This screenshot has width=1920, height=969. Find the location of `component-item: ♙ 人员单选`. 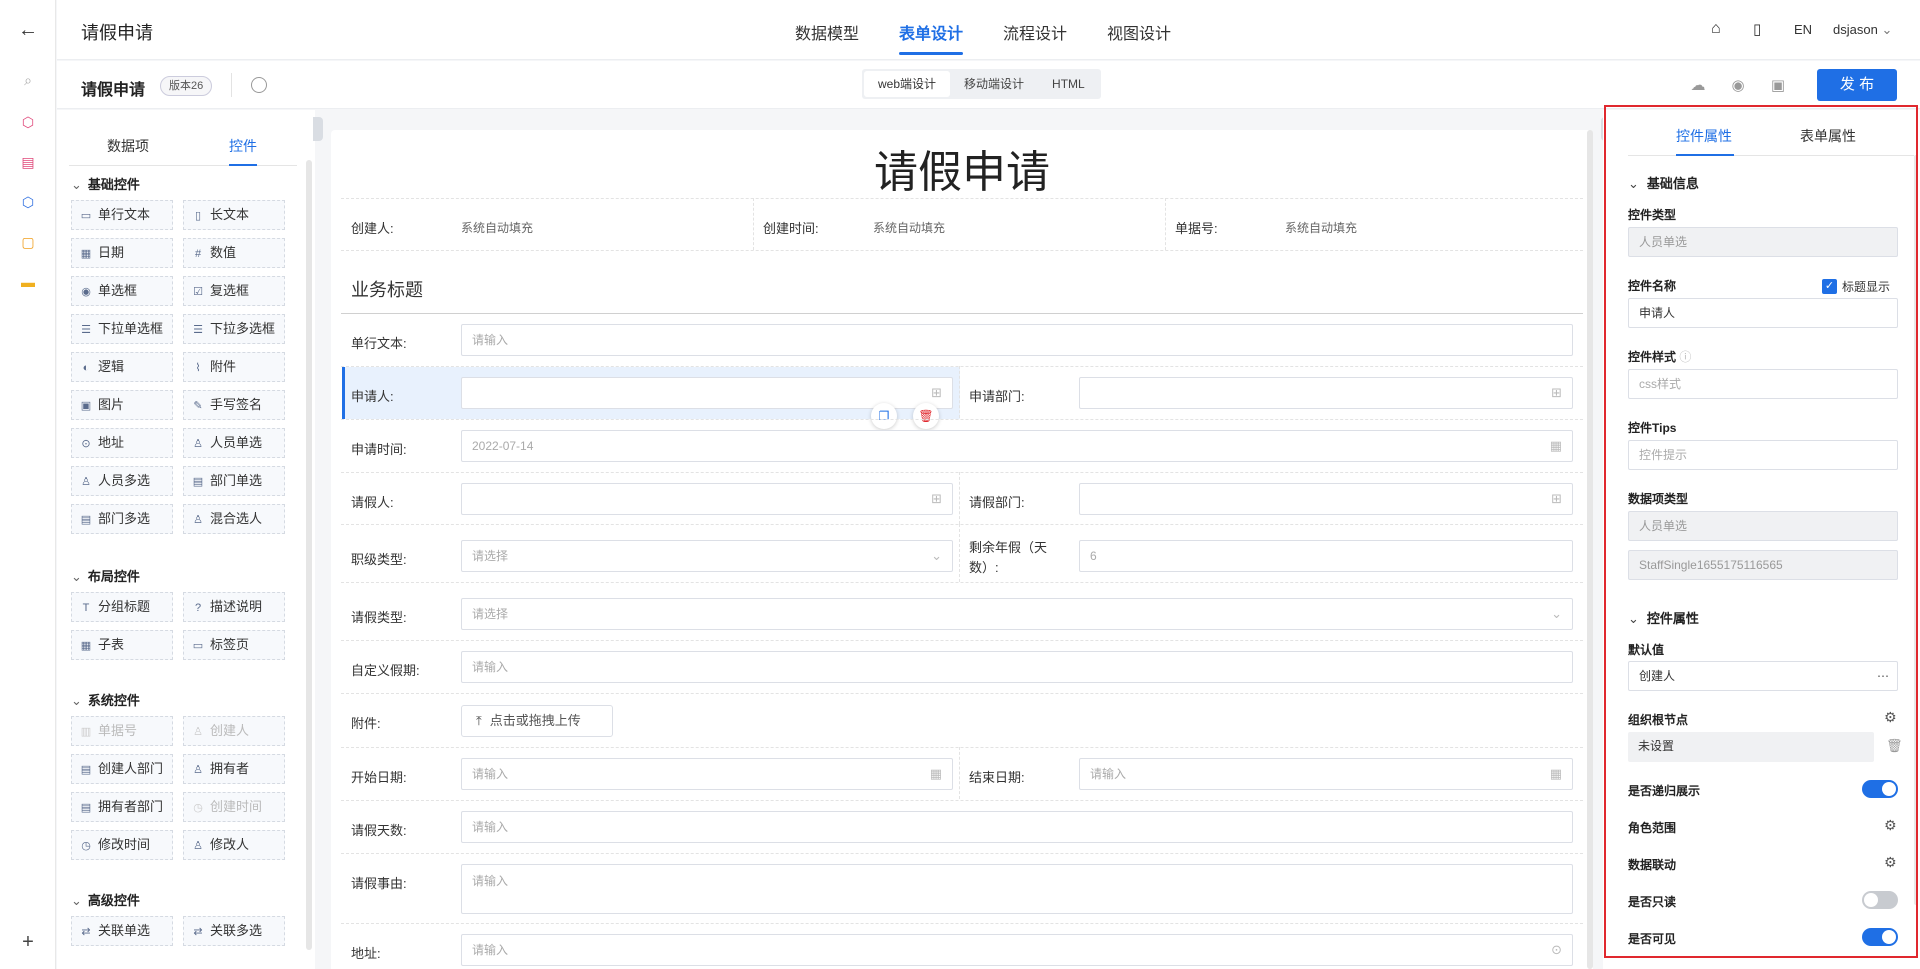

component-item: ♙ 人员单选 is located at coordinates (234, 443).